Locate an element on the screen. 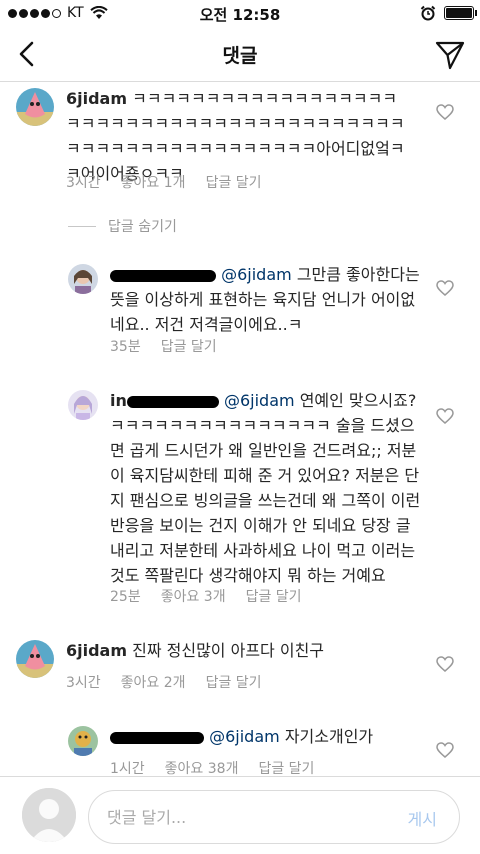  default-profile-icon is located at coordinates (49, 815).